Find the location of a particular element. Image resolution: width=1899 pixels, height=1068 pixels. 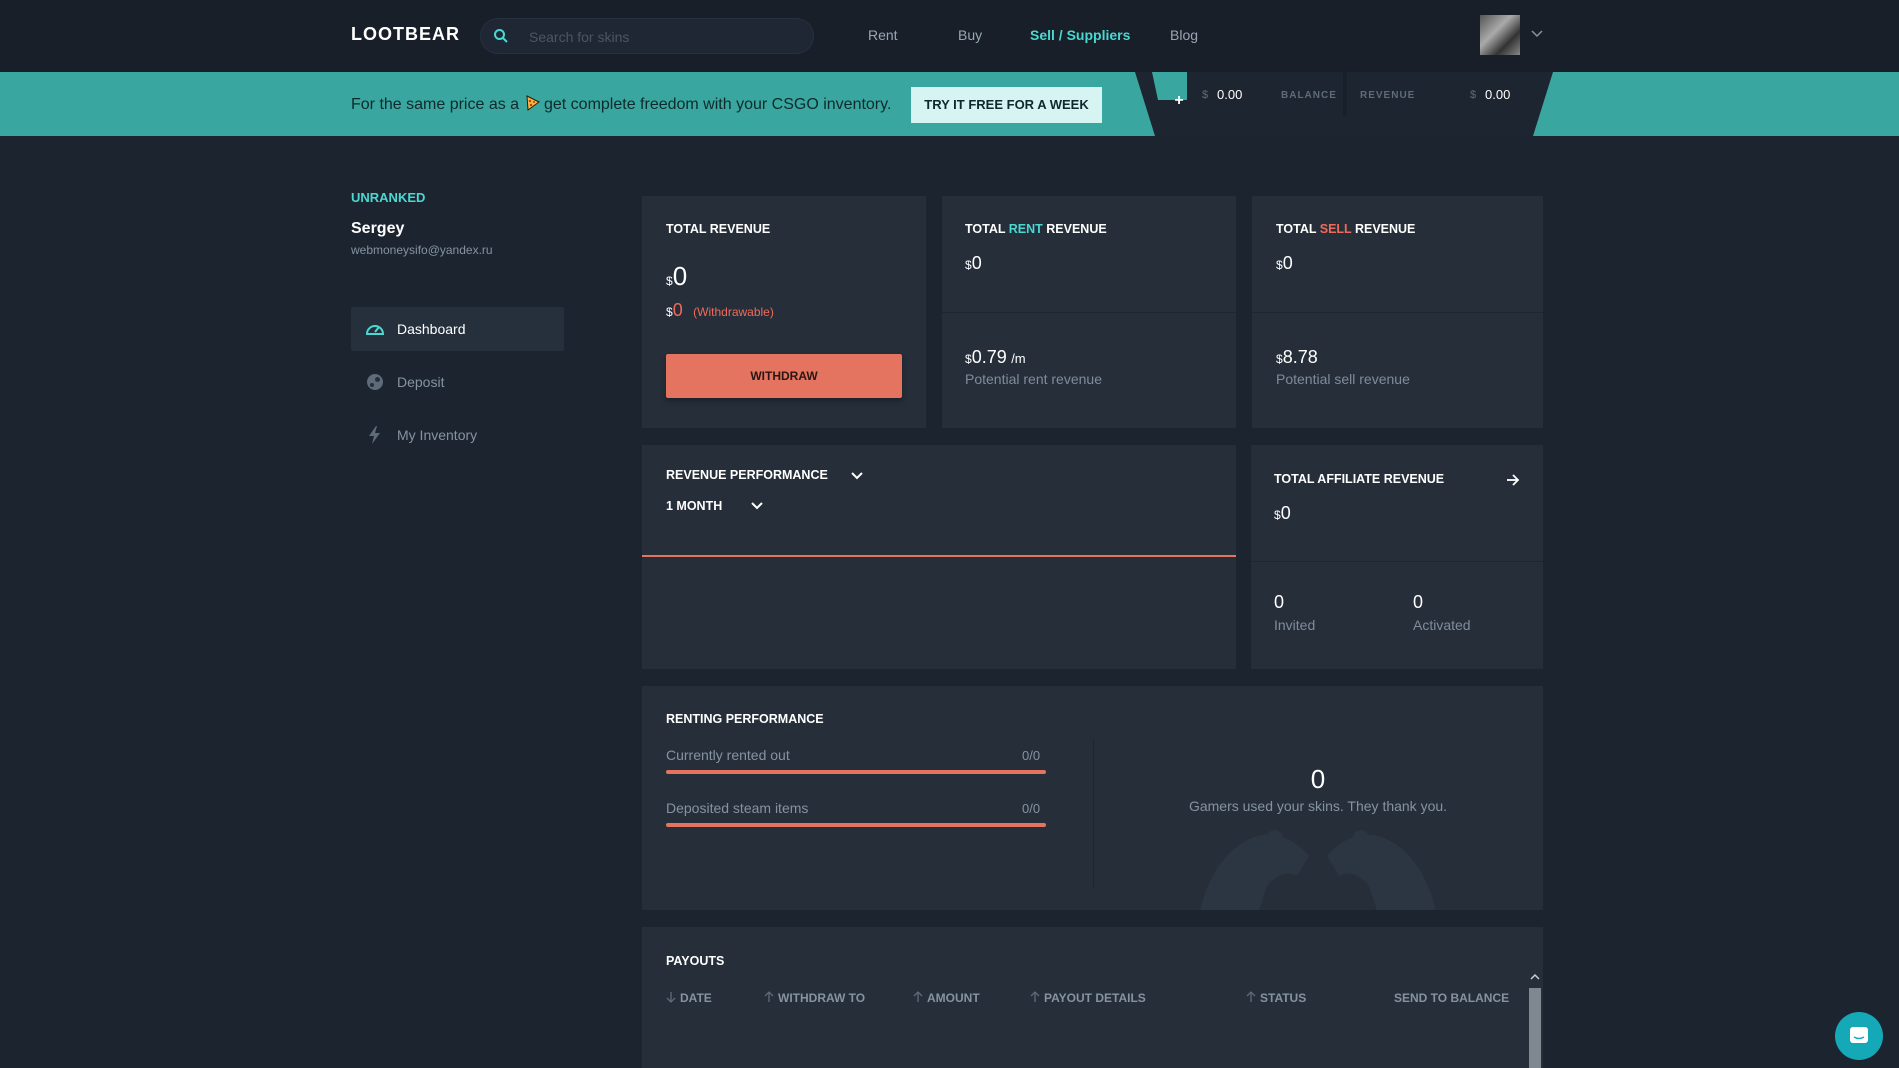

pizza-icon is located at coordinates (532, 103).